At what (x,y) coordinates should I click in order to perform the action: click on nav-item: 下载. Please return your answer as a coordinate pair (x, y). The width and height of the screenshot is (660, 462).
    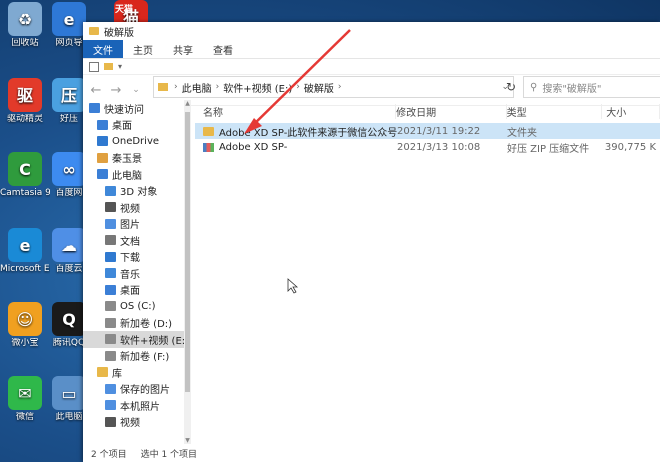
    Looking at the image, I should click on (133, 257).